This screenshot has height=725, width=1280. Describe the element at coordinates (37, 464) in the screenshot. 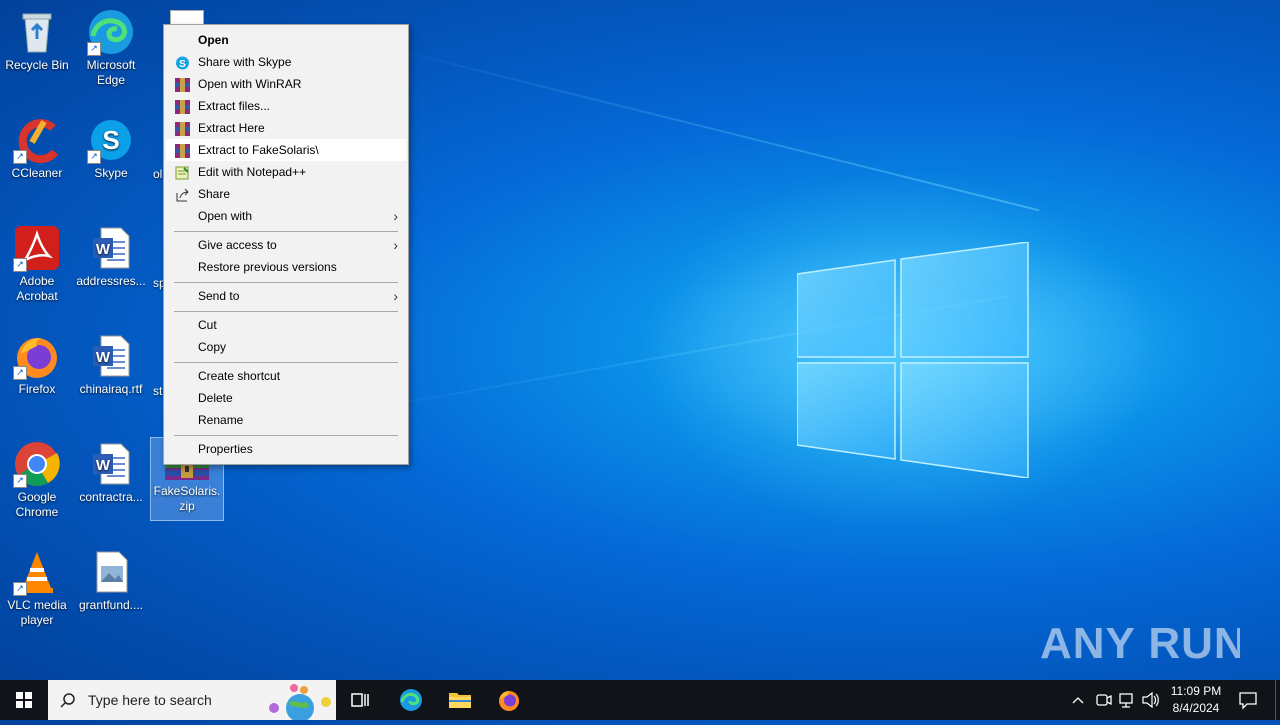

I see `chrome-icon: ↗` at that location.